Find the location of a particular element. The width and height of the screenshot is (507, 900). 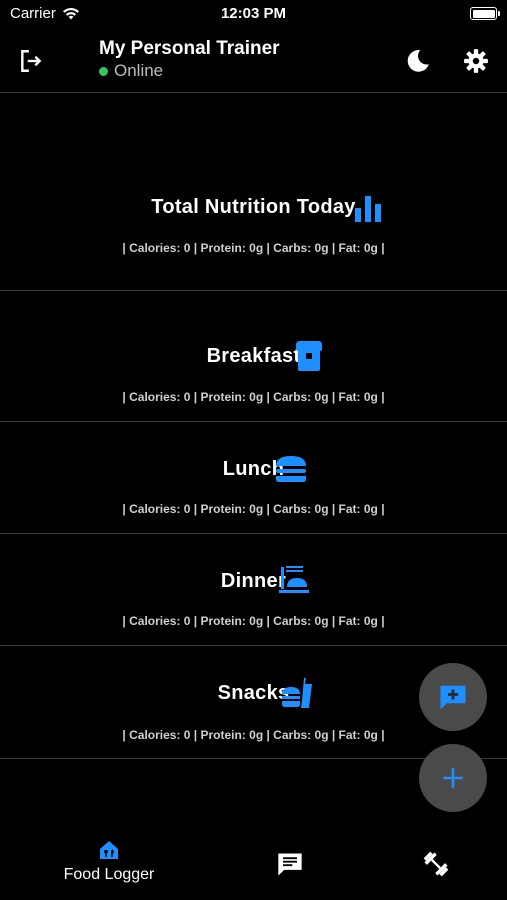

bottom-navigation: Food Logger is located at coordinates (253, 865).